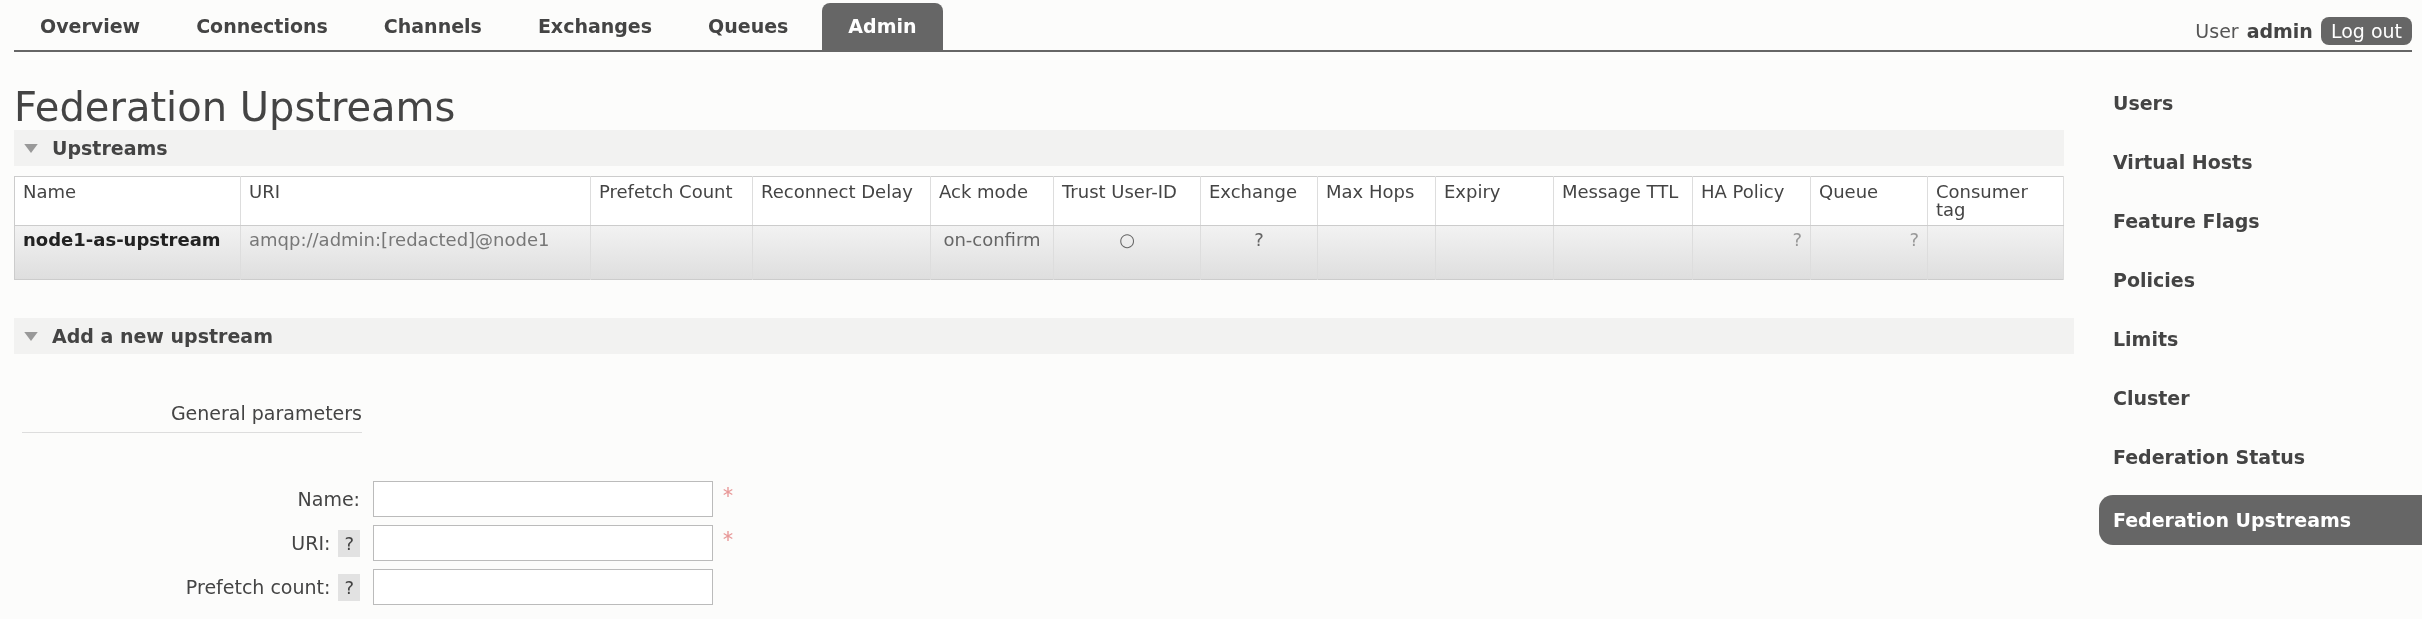 The width and height of the screenshot is (2422, 619). Describe the element at coordinates (1869, 201) in the screenshot. I see `column-header: Queue` at that location.